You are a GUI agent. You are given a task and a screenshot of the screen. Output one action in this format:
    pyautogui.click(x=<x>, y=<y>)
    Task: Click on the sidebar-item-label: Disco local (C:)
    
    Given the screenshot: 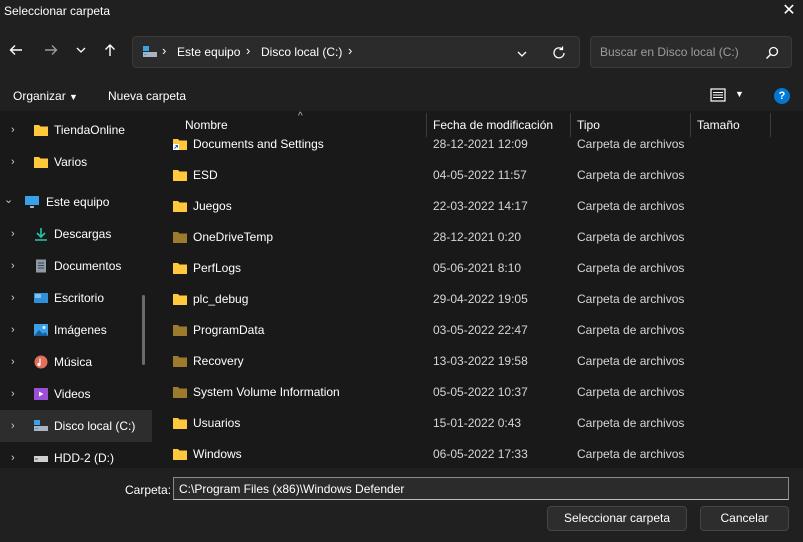 What is the action you would take?
    pyautogui.click(x=95, y=426)
    